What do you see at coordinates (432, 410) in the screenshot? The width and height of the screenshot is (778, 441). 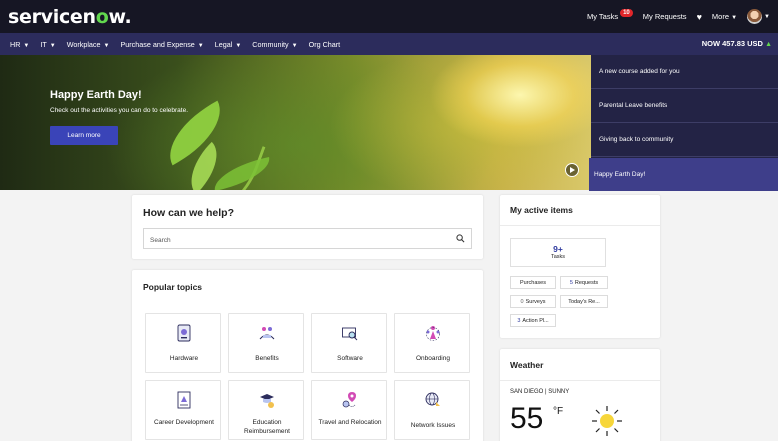 I see `topic-tile-network-issues: Network Issues` at bounding box center [432, 410].